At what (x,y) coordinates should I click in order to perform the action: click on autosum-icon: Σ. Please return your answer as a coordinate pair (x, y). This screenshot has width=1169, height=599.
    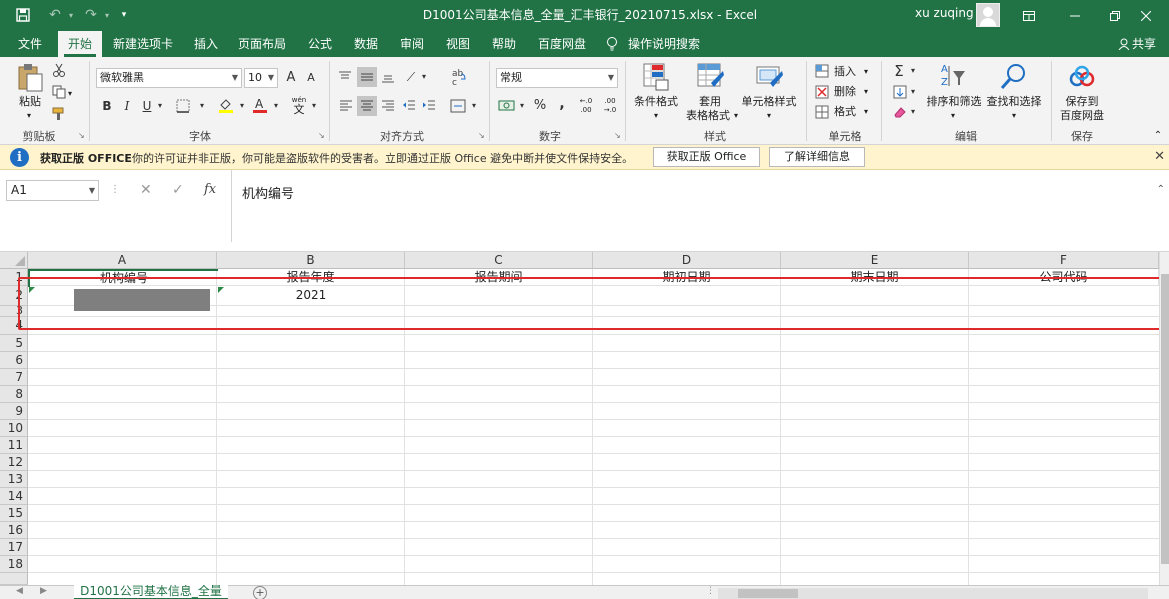
    Looking at the image, I should click on (899, 71).